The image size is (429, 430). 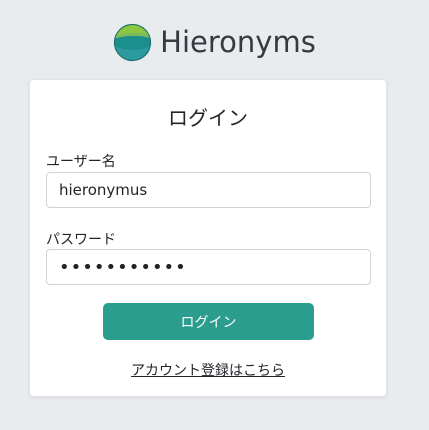 I want to click on password-input, so click(x=208, y=267).